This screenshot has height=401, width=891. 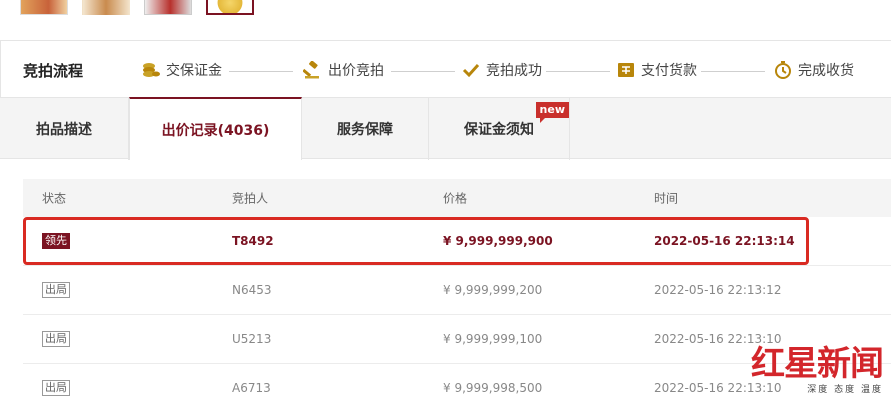 I want to click on price-cell: ¥ 9,999,999,100, so click(x=493, y=339).